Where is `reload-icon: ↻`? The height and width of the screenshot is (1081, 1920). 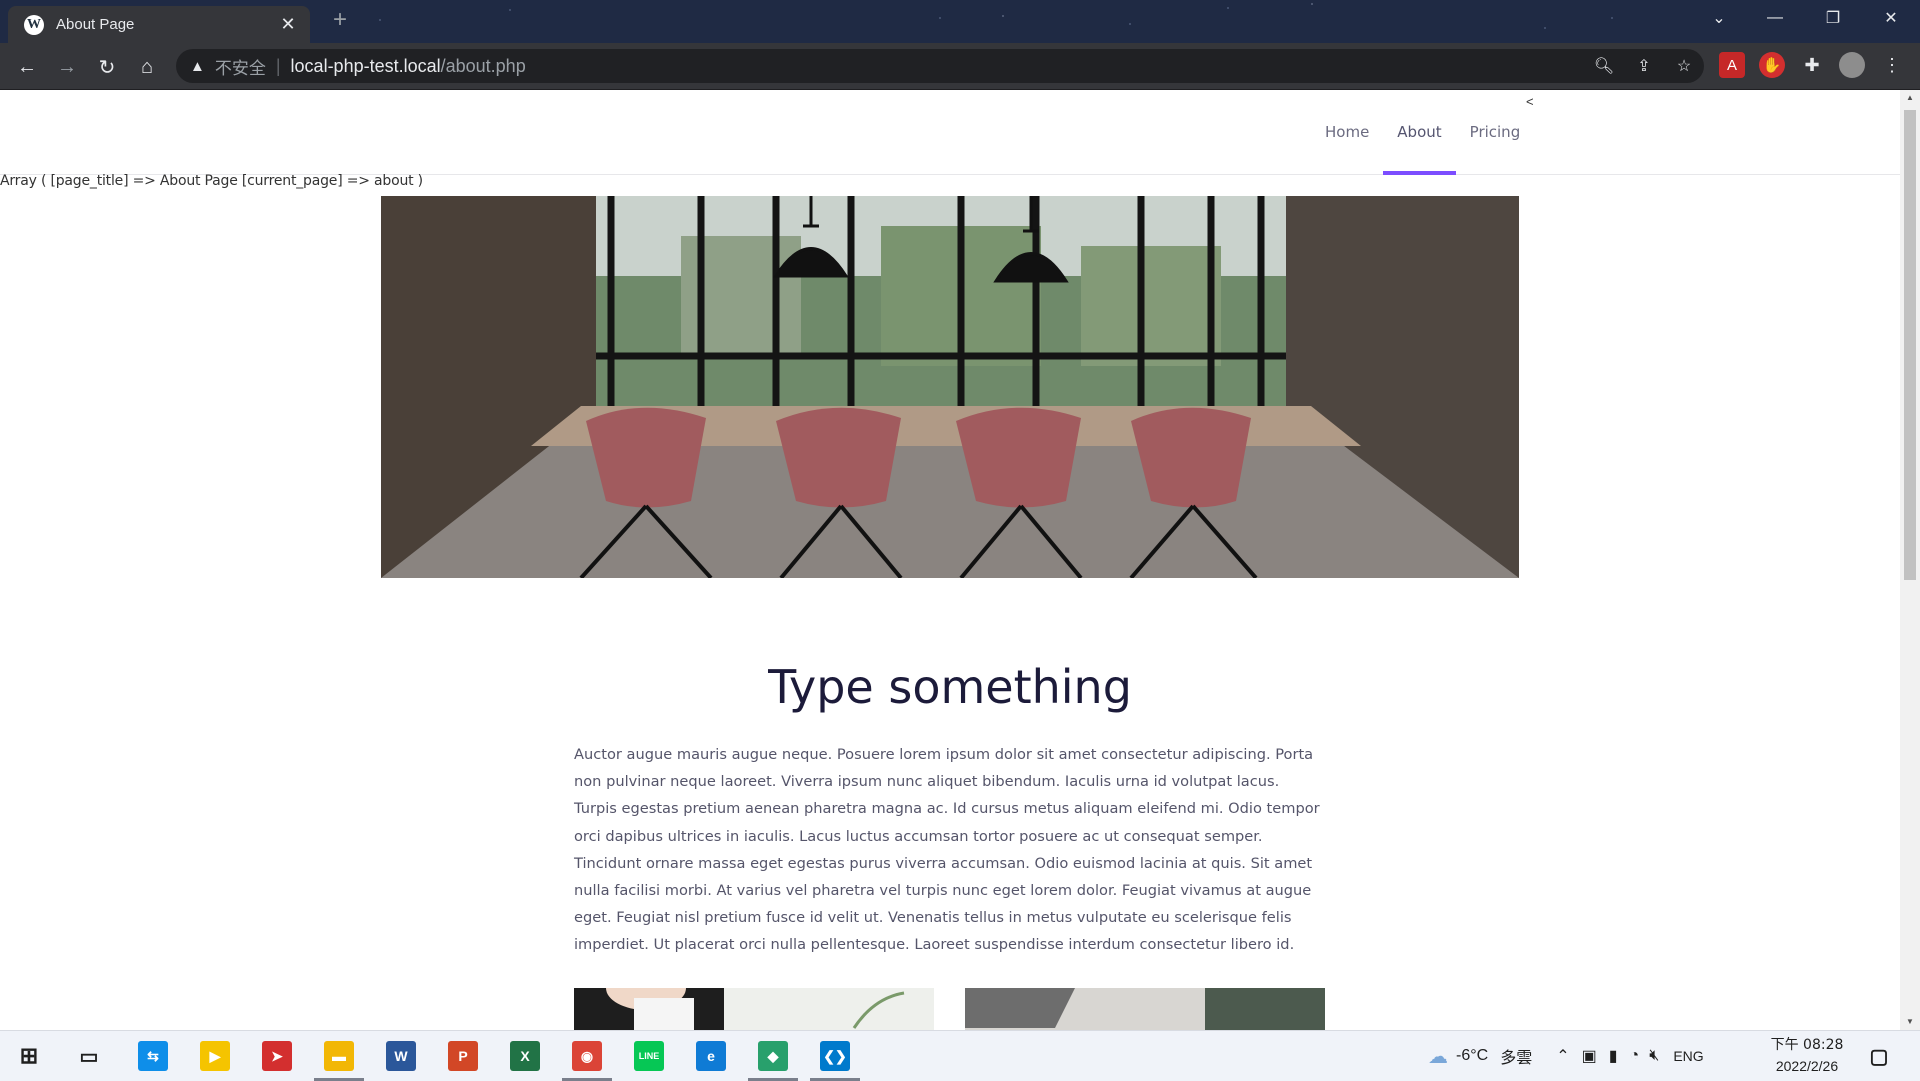
reload-icon: ↻ is located at coordinates (107, 67).